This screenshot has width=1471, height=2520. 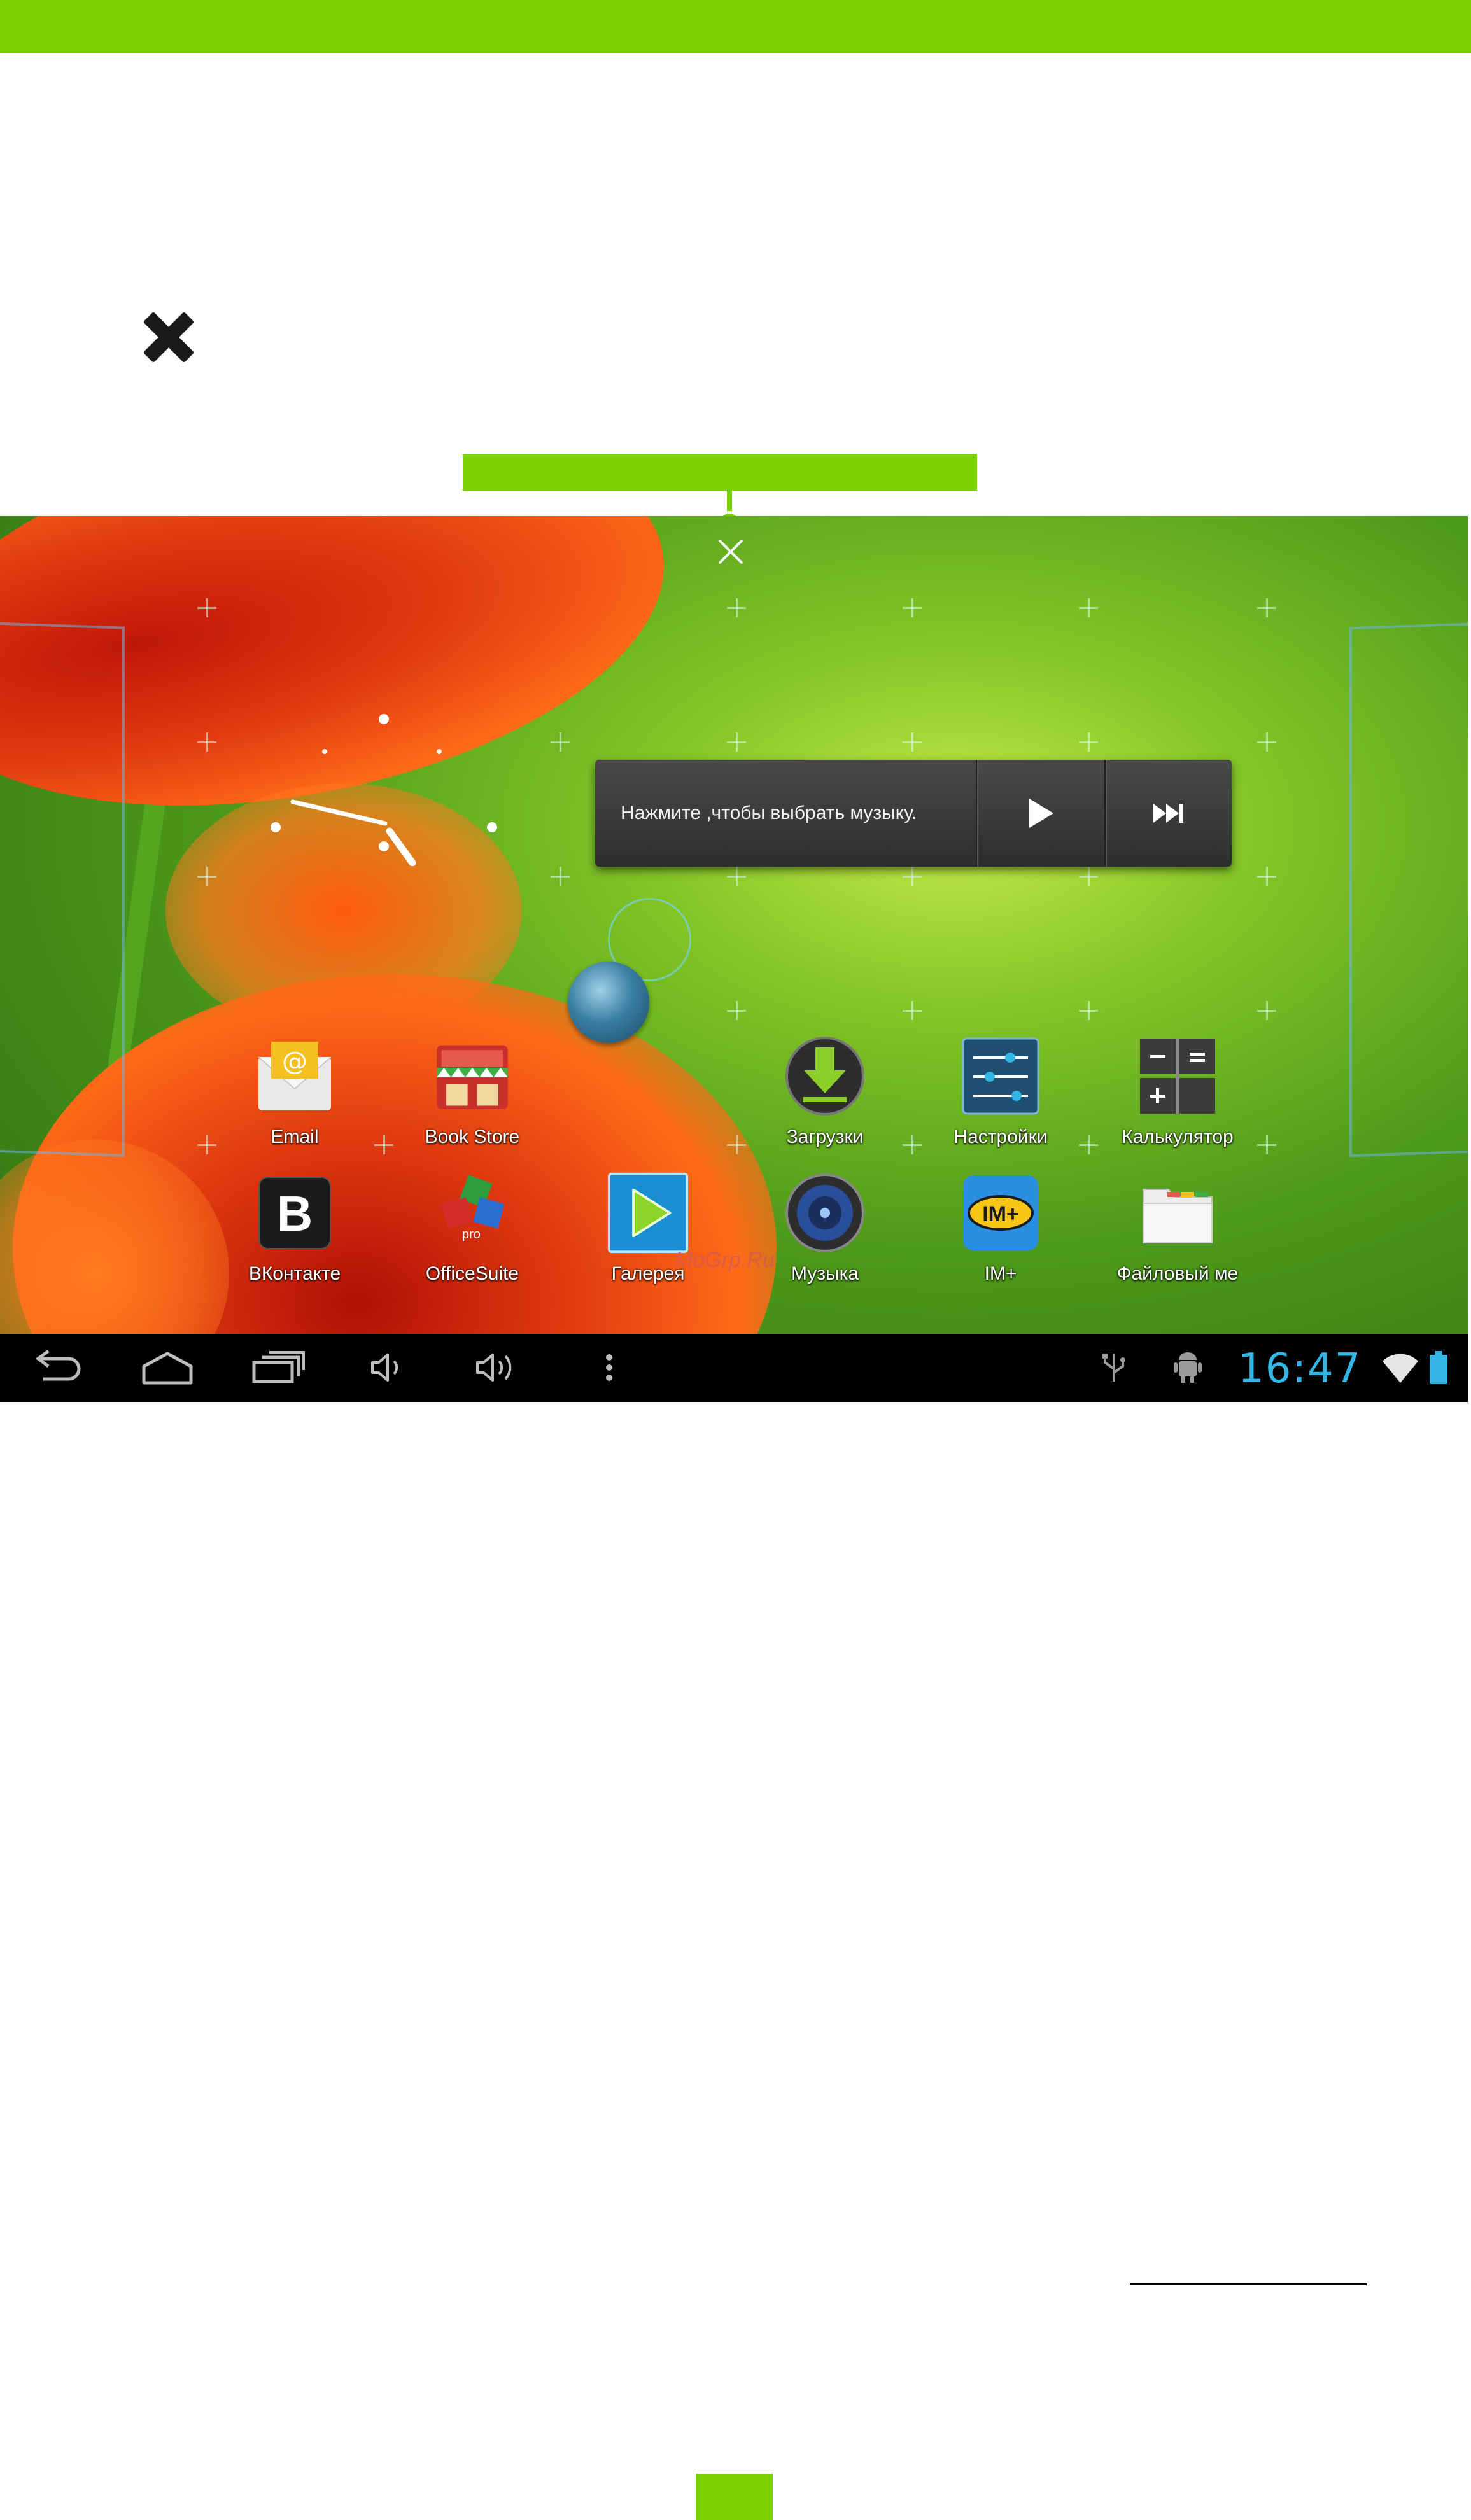 What do you see at coordinates (648, 1273) in the screenshot?
I see `app-label: Галерея` at bounding box center [648, 1273].